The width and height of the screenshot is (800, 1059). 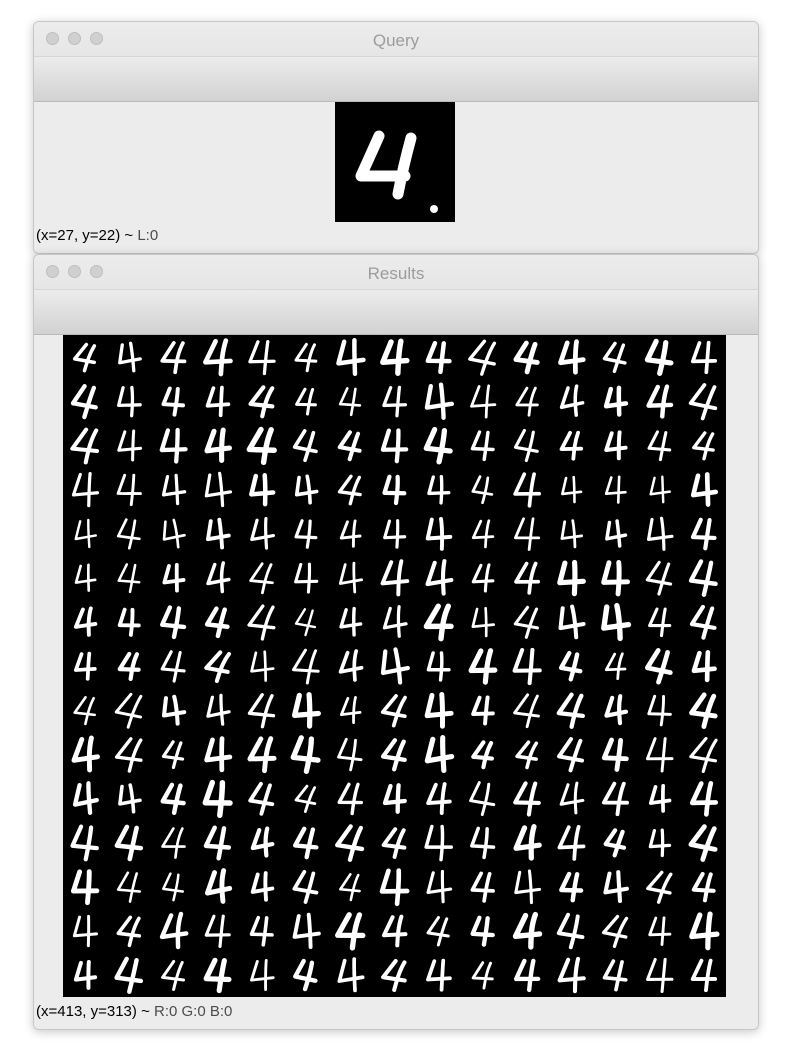 I want to click on query-status-bar: (x=27, y=22) ~ L:0, so click(x=97, y=235).